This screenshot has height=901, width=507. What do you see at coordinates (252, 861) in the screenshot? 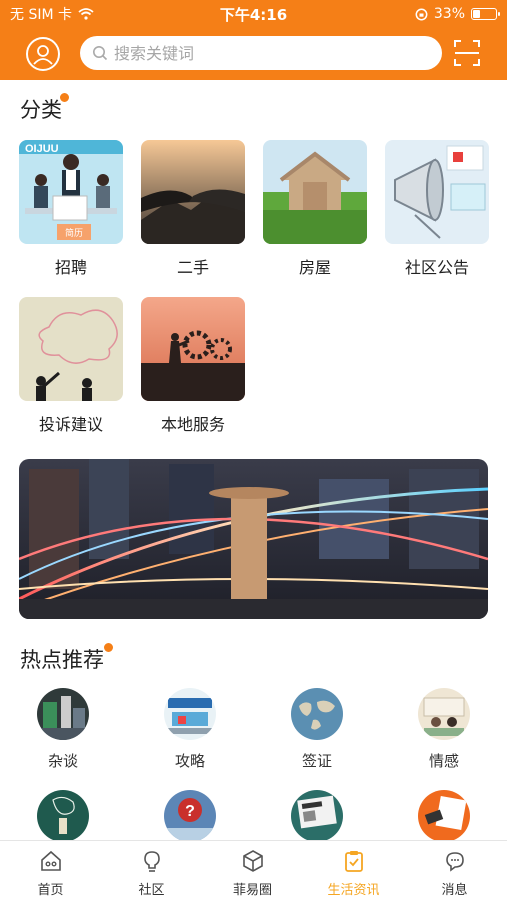
I see `cube-icon` at bounding box center [252, 861].